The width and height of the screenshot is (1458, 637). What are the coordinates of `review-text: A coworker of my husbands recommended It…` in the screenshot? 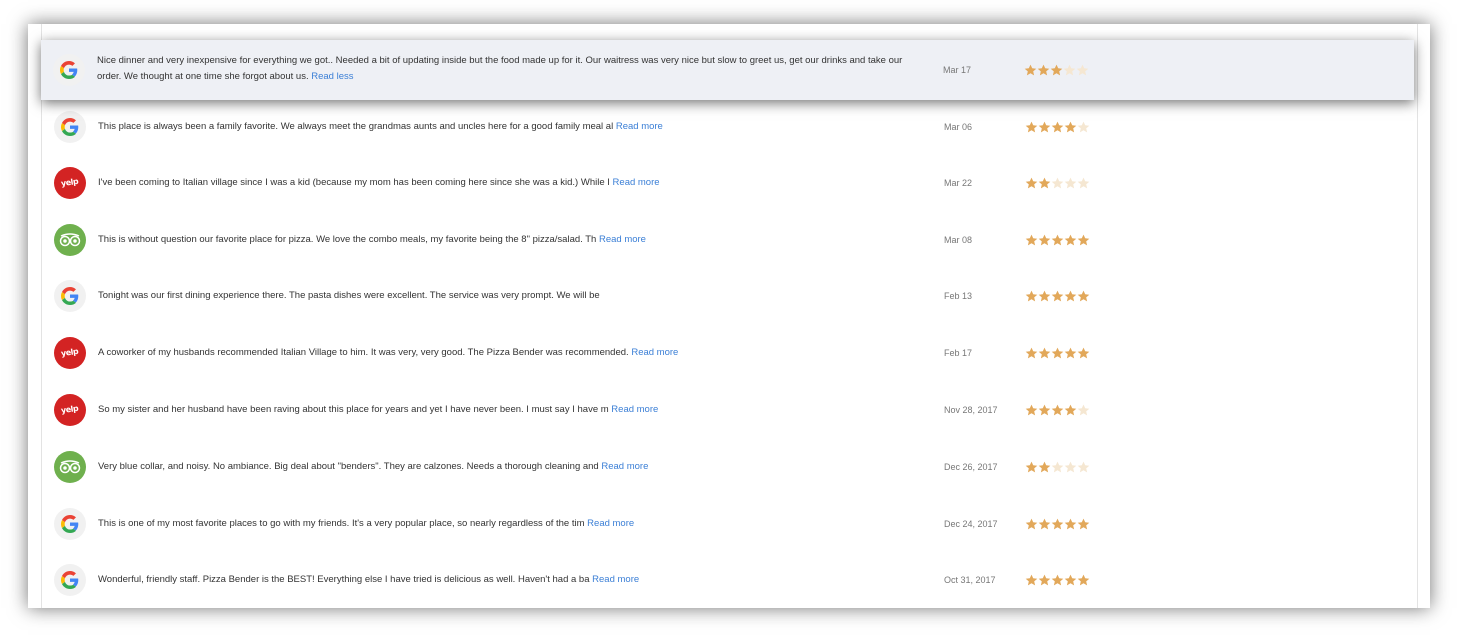 It's located at (503, 353).